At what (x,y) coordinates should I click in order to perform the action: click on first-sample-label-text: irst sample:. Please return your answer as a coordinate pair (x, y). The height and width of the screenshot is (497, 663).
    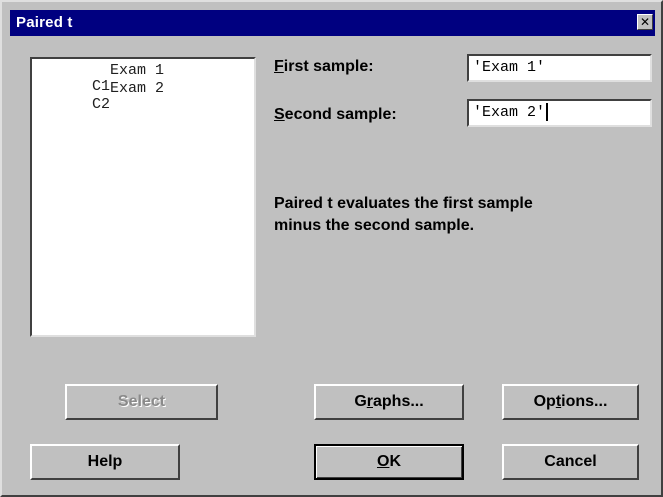
    Looking at the image, I should click on (328, 66).